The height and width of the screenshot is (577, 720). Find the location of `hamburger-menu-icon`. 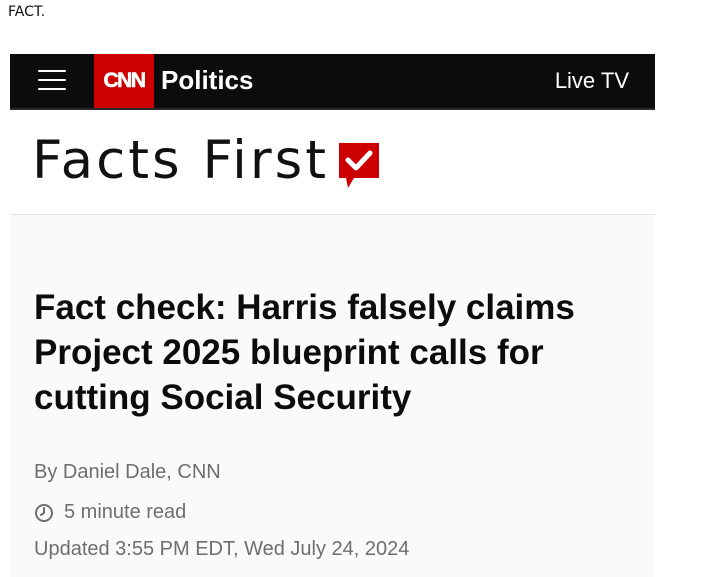

hamburger-menu-icon is located at coordinates (52, 80).